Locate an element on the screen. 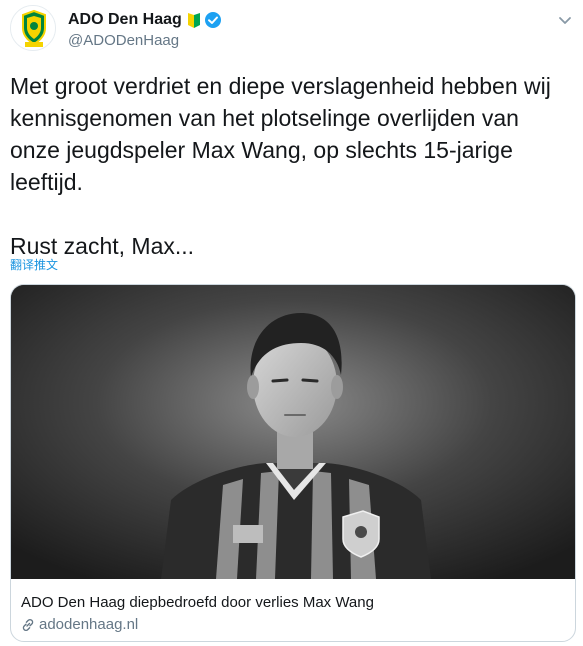 This screenshot has width=583, height=646. verified-badge-icon is located at coordinates (213, 20).